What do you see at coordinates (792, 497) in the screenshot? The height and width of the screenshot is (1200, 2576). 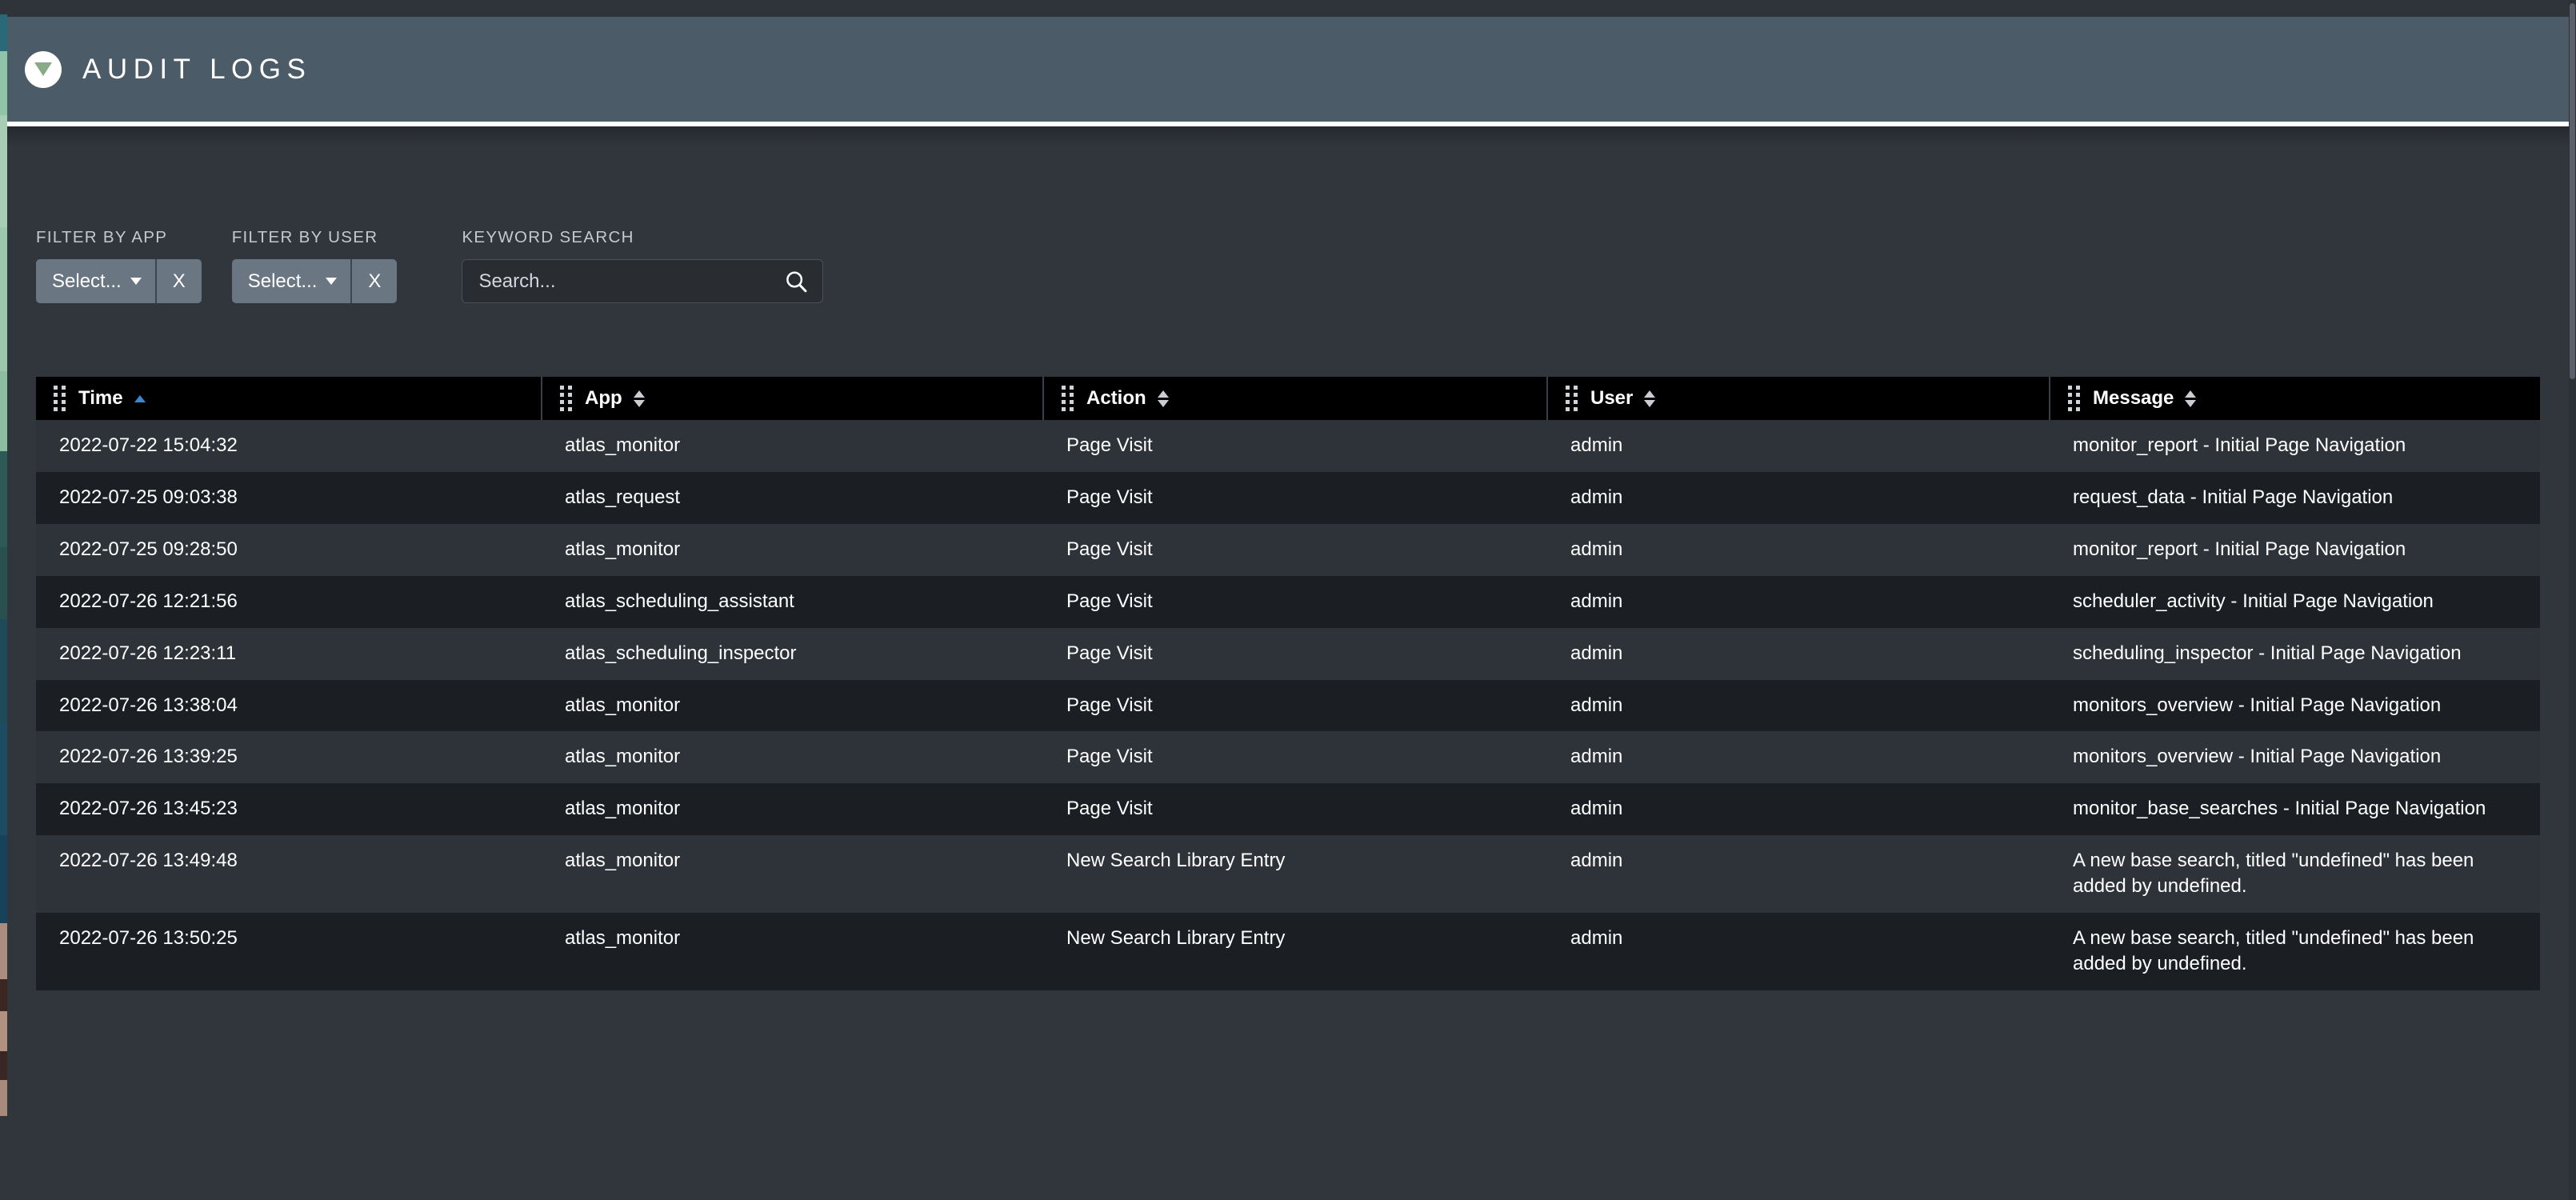 I see `cell-app: atlas_request` at bounding box center [792, 497].